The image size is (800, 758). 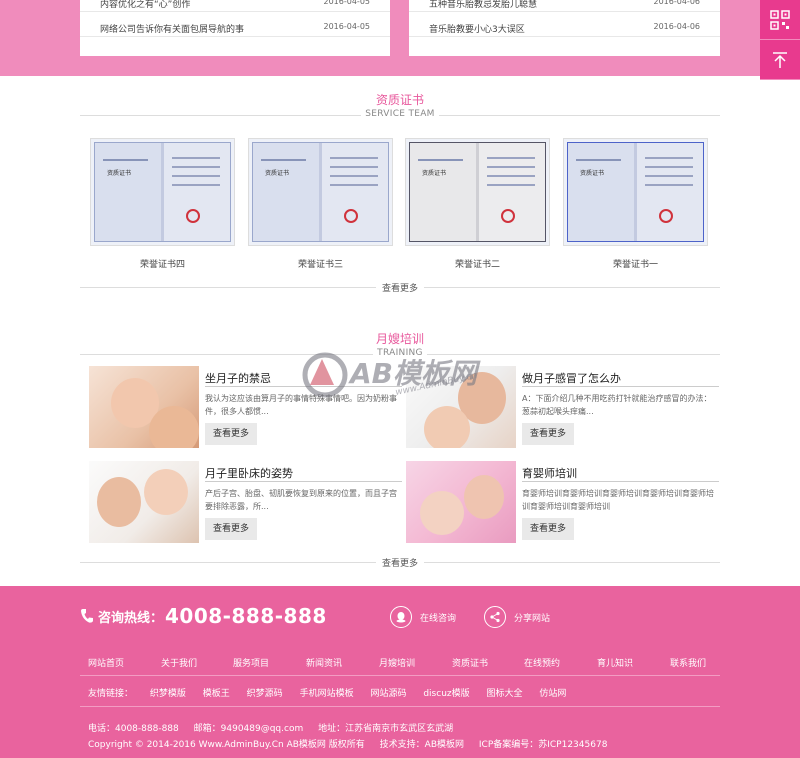 I want to click on card-description: 育婴师培训育婴师培训育婴师培训育婴师培训育婴师培训育婴师培训育婴师培训, so click(x=618, y=500).